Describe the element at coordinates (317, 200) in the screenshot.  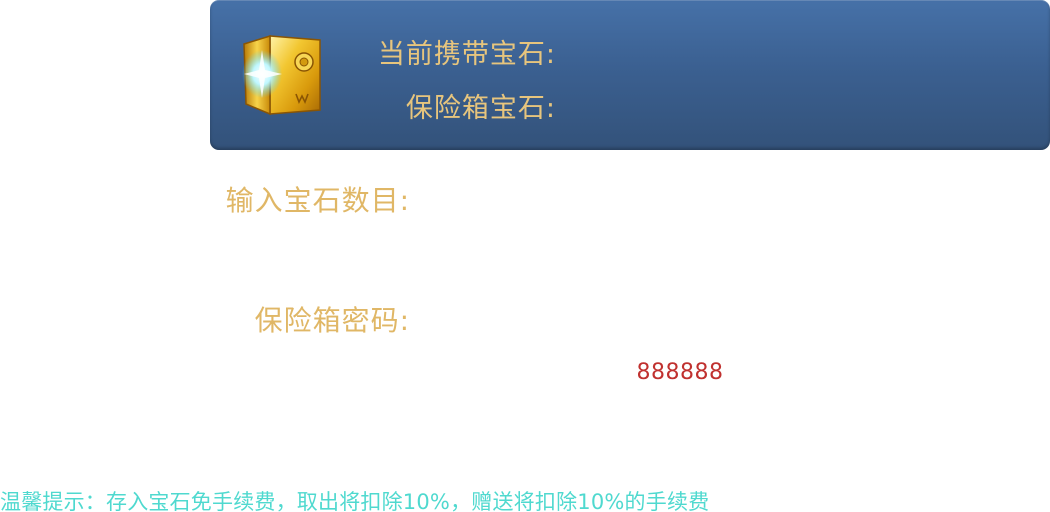
I see `gem-amount-label: 输入宝石数目:` at that location.